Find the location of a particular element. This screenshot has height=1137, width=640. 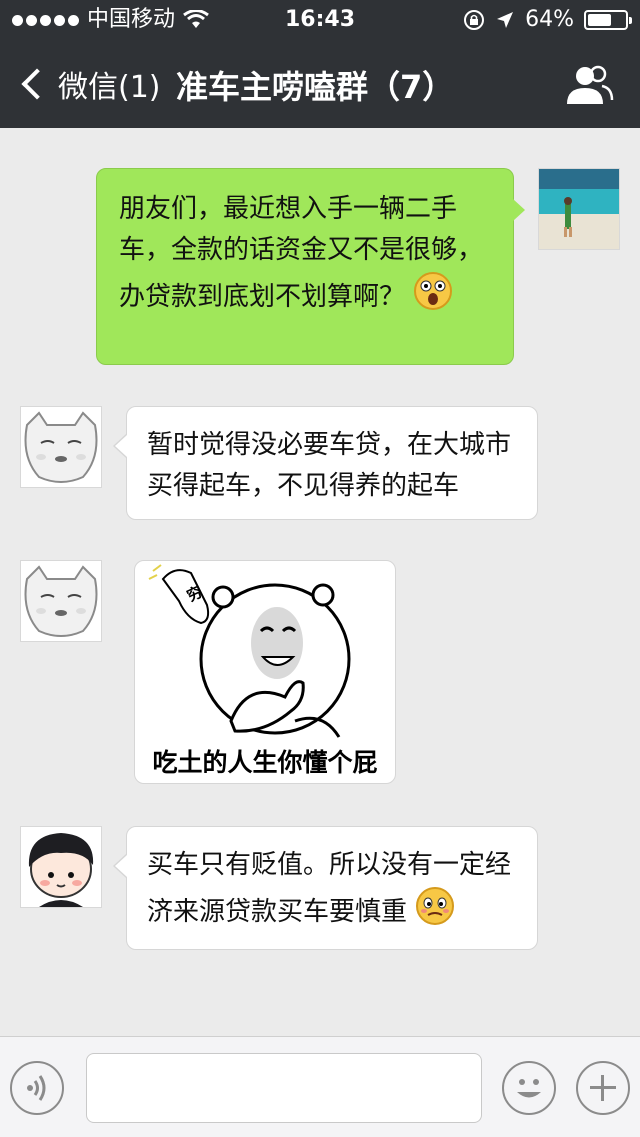

battery-percent: 64% is located at coordinates (549, 19).